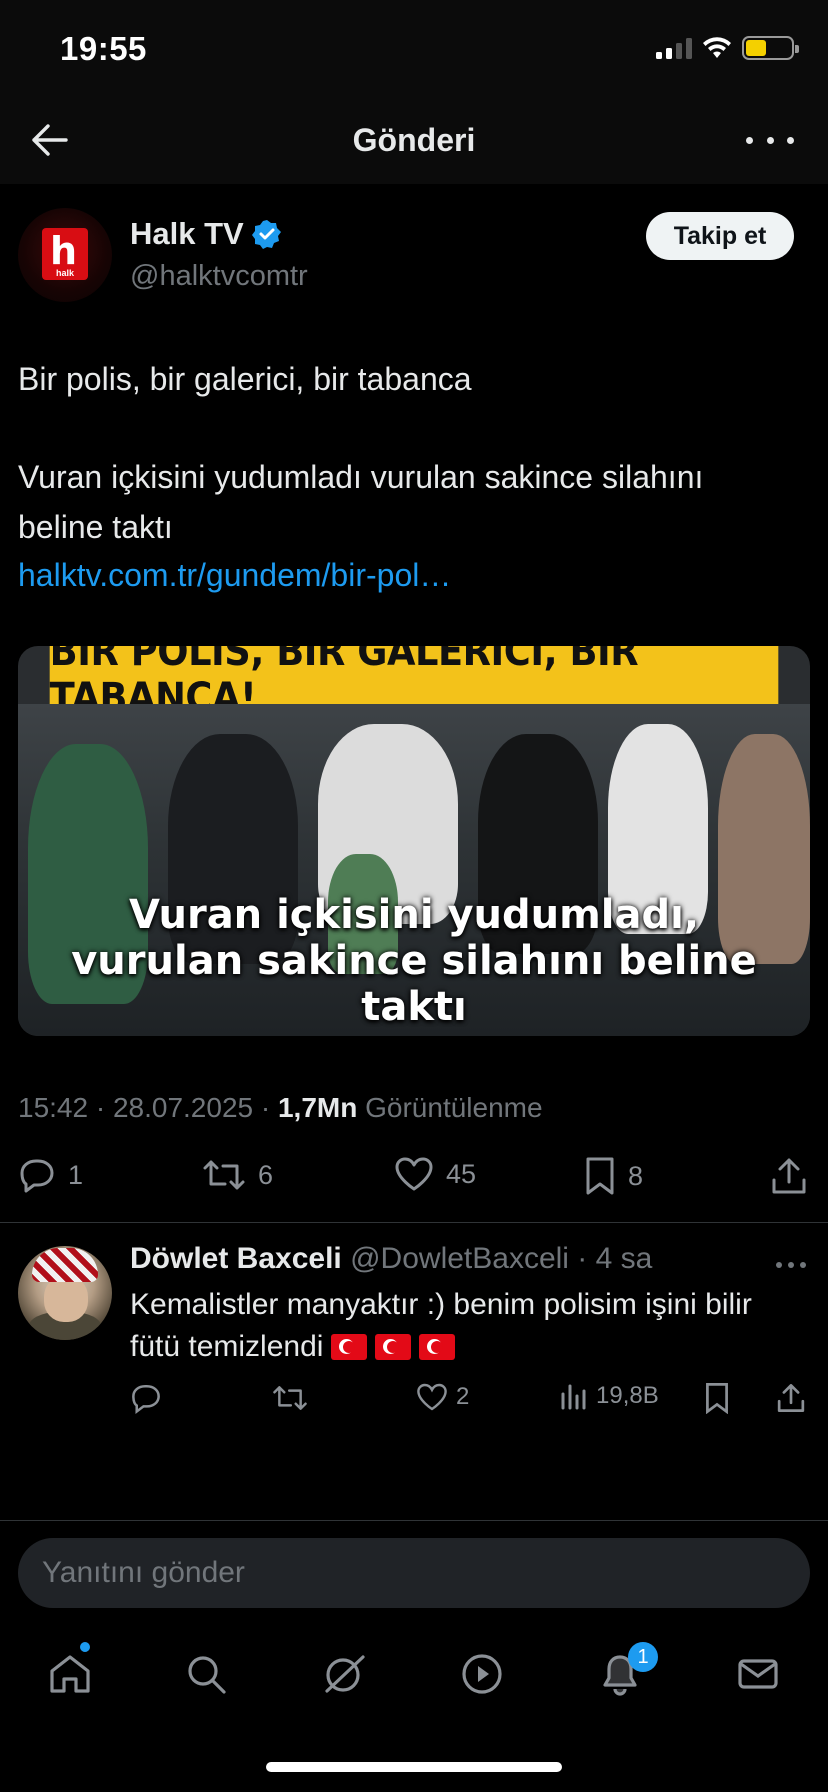 The width and height of the screenshot is (828, 1792). I want to click on reply-reply-button, so click(146, 1398).